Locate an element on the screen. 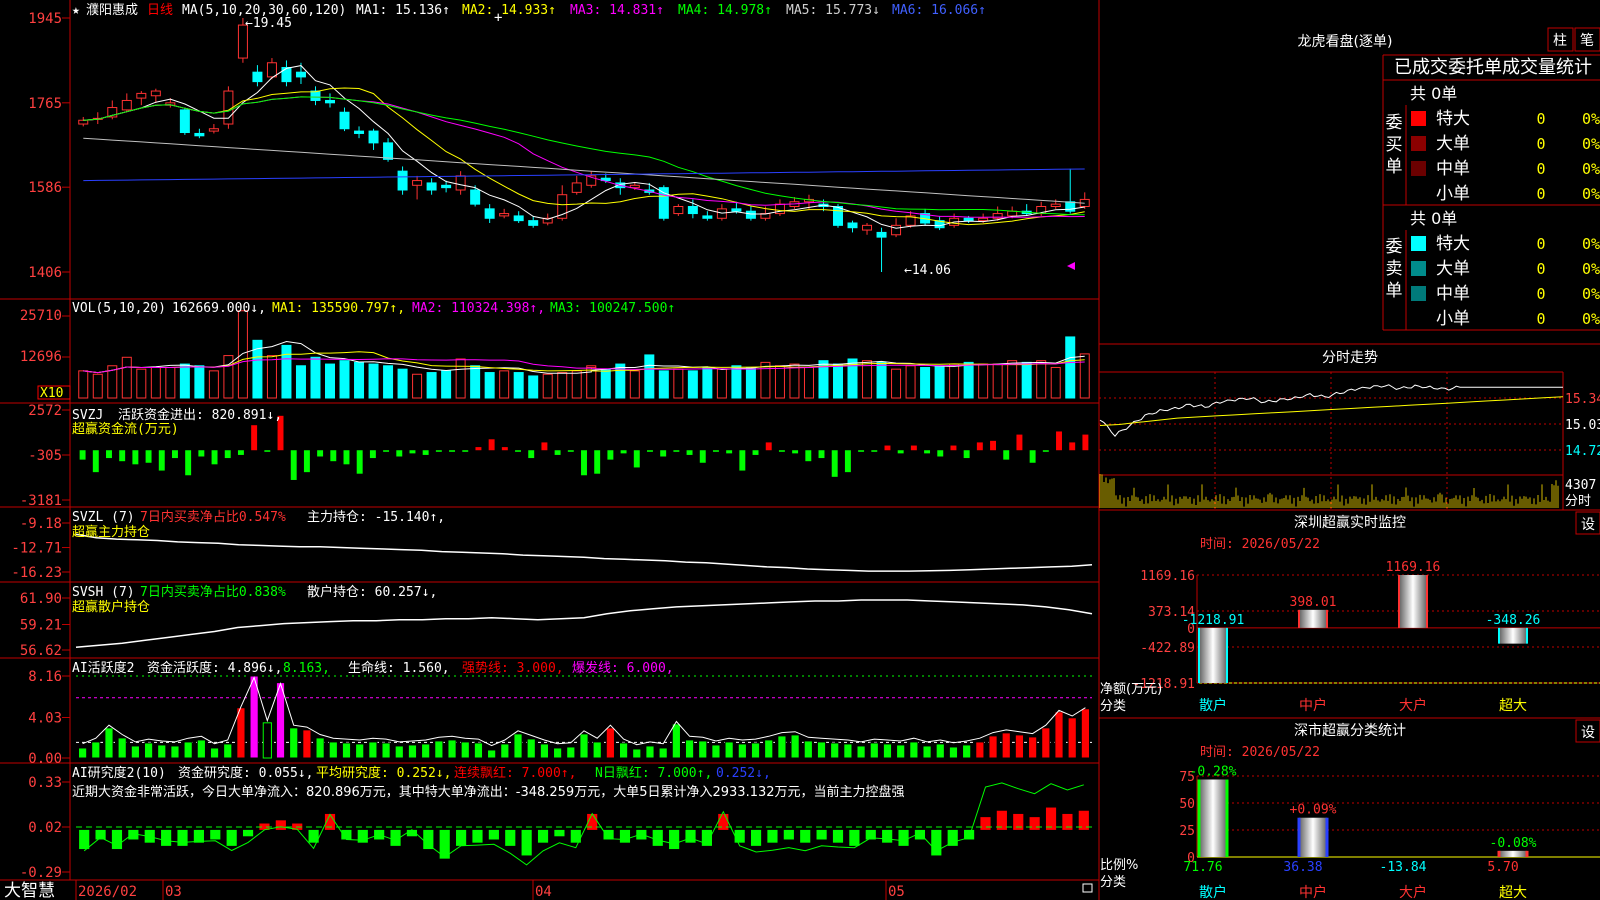 Image resolution: width=1600 pixels, height=900 pixels. intraday-avg-line is located at coordinates (1331, 411).